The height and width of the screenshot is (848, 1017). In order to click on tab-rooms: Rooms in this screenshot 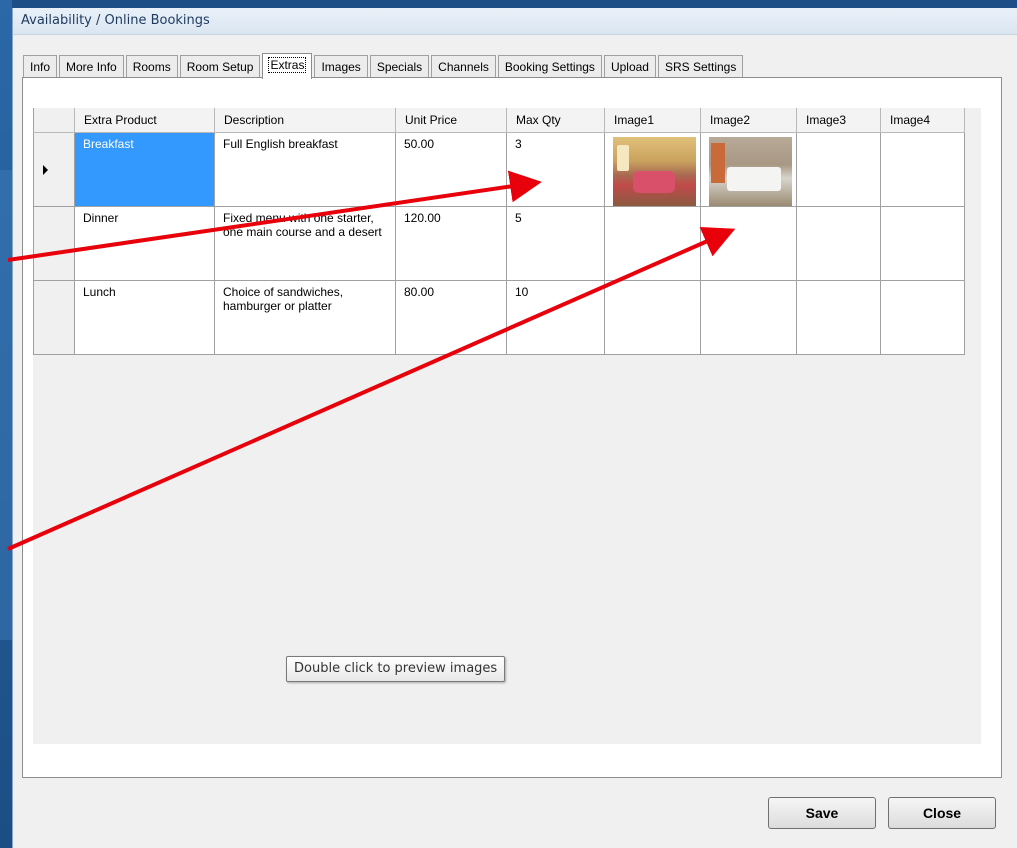, I will do `click(151, 66)`.